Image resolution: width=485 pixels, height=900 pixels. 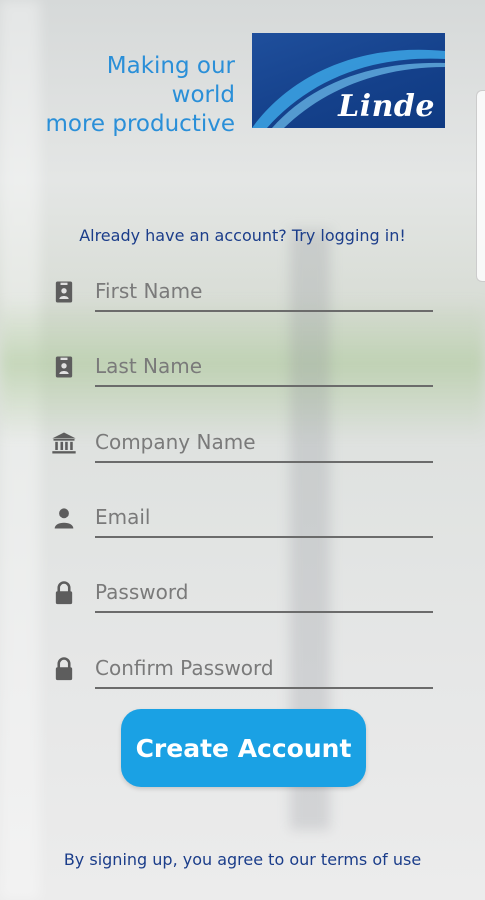 What do you see at coordinates (264, 292) in the screenshot?
I see `first-name-input` at bounding box center [264, 292].